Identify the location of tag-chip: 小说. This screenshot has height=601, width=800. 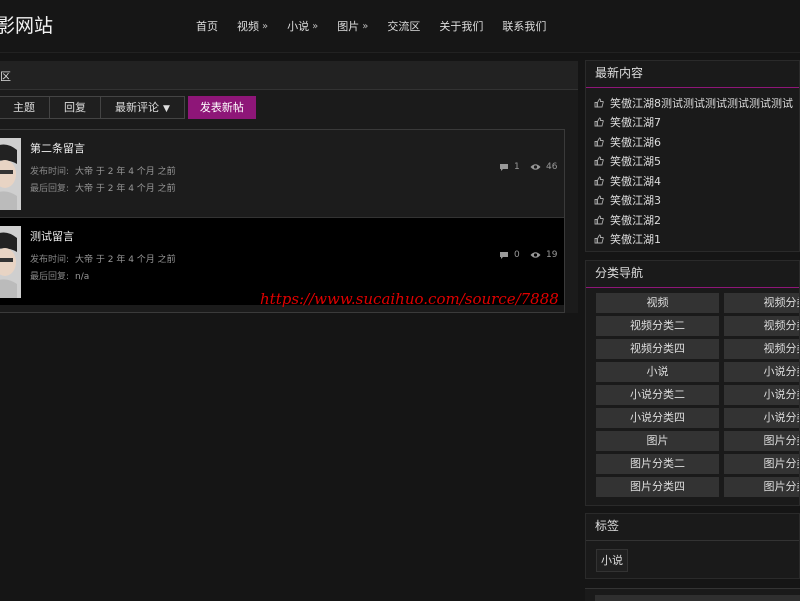
(612, 560).